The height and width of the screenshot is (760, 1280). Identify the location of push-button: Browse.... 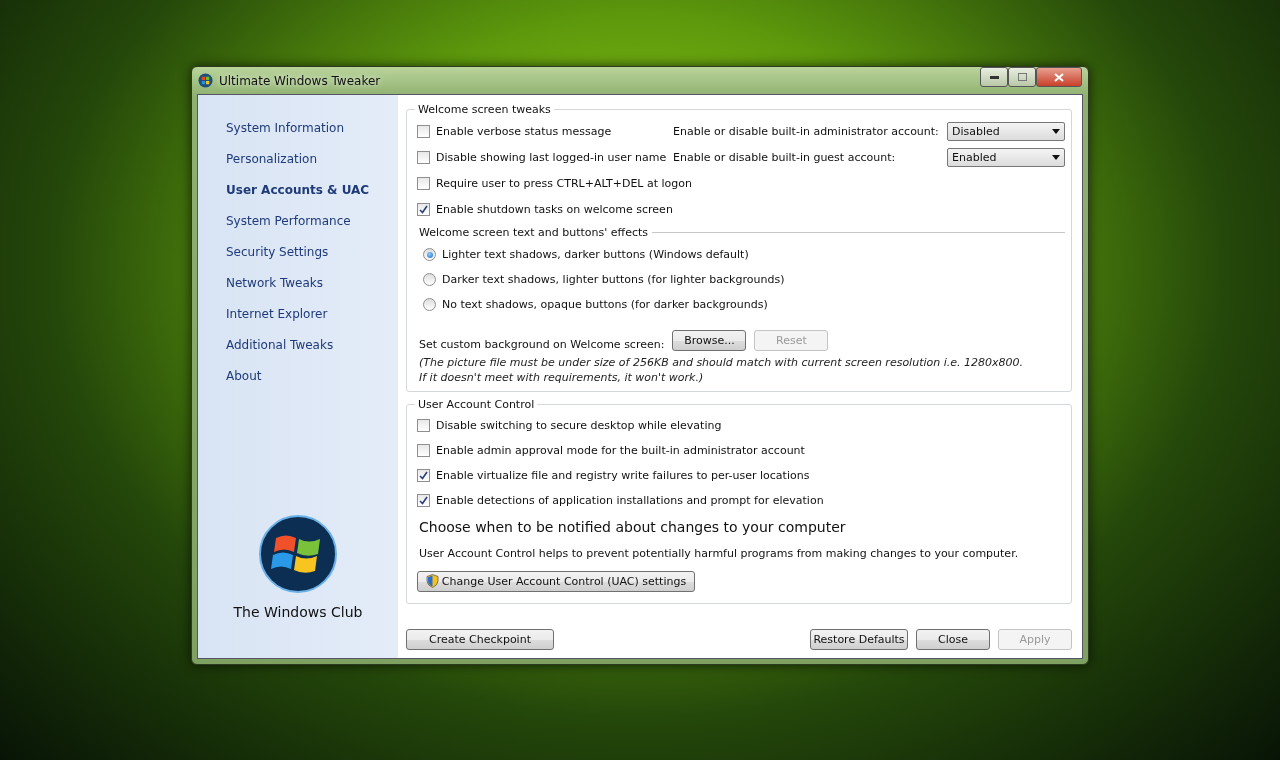
(709, 340).